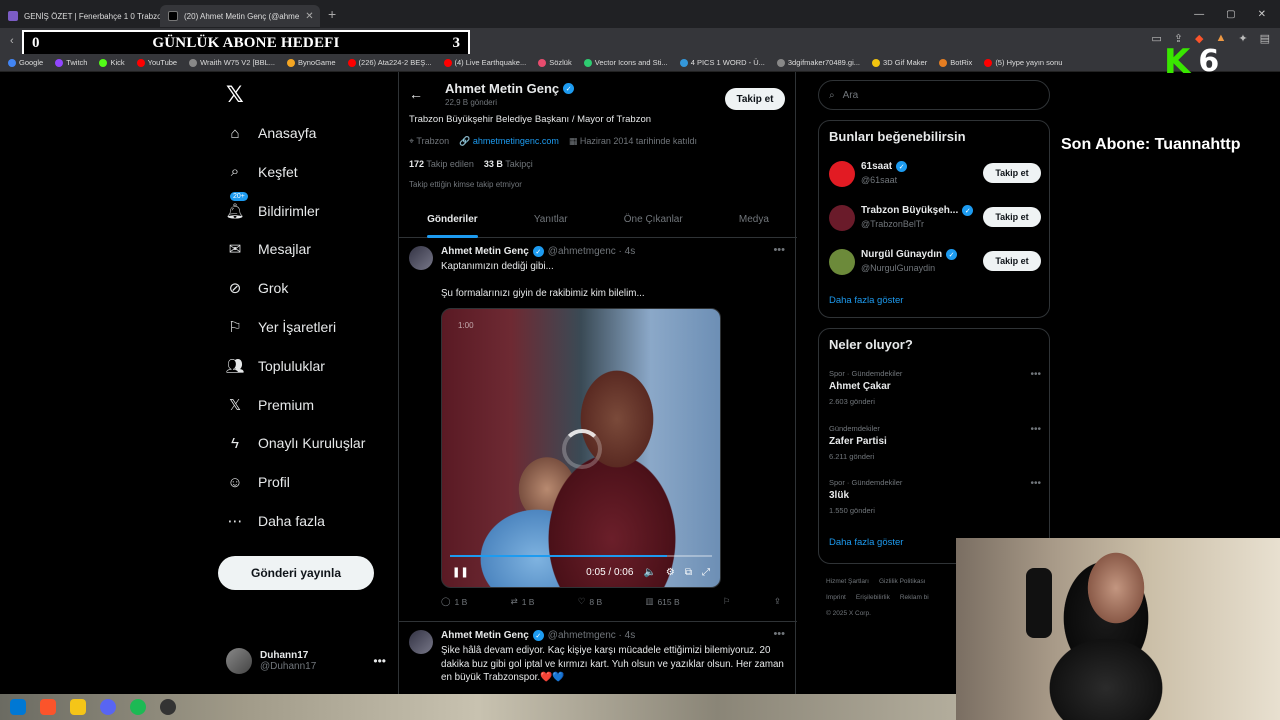 Image resolution: width=1280 pixels, height=720 pixels. What do you see at coordinates (240, 16) in the screenshot?
I see `browser-tab-2: (20) Ahmet Metin Genç (@ahme ✕` at bounding box center [240, 16].